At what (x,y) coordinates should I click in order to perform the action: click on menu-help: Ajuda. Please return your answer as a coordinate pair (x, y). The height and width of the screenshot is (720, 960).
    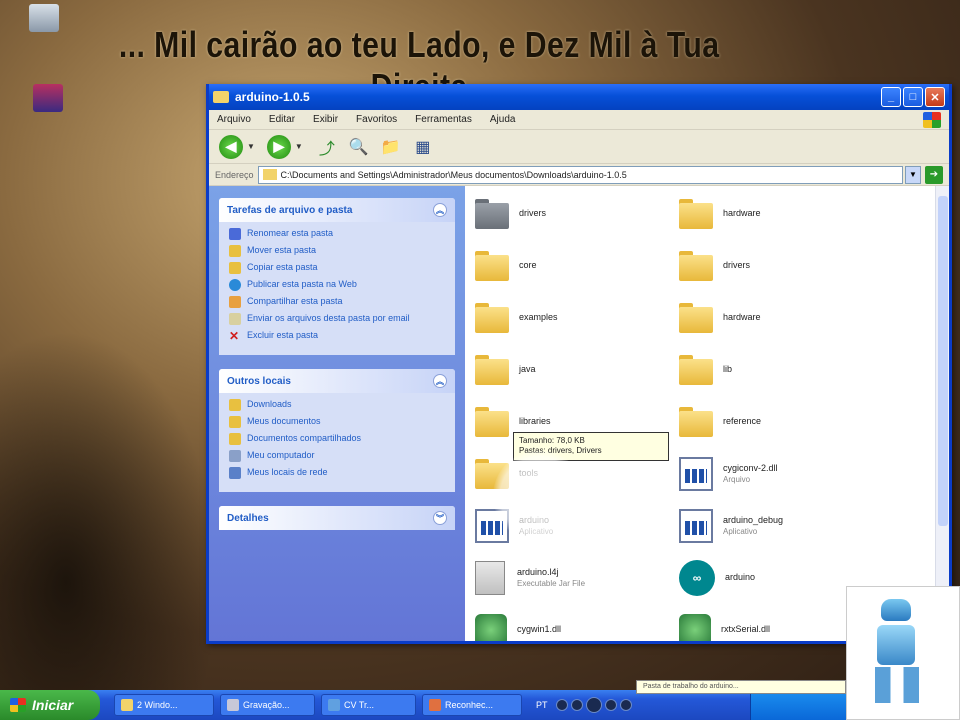
    Looking at the image, I should click on (503, 119).